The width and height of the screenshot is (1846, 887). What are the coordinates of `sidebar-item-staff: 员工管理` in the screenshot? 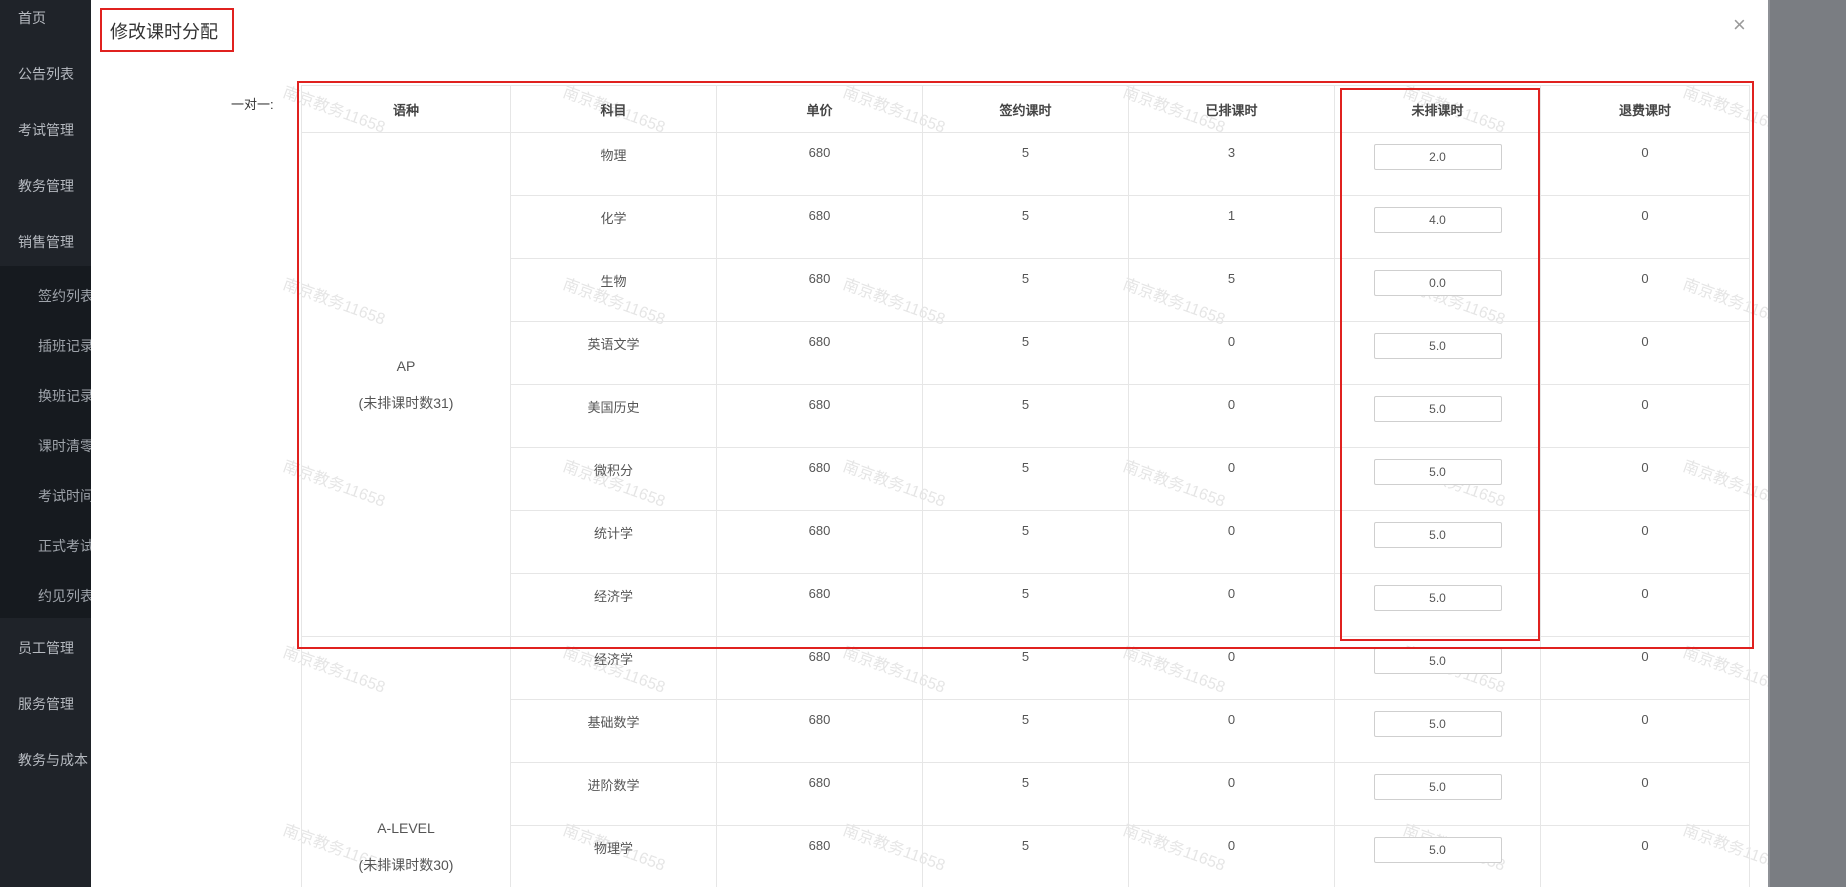 It's located at (46, 648).